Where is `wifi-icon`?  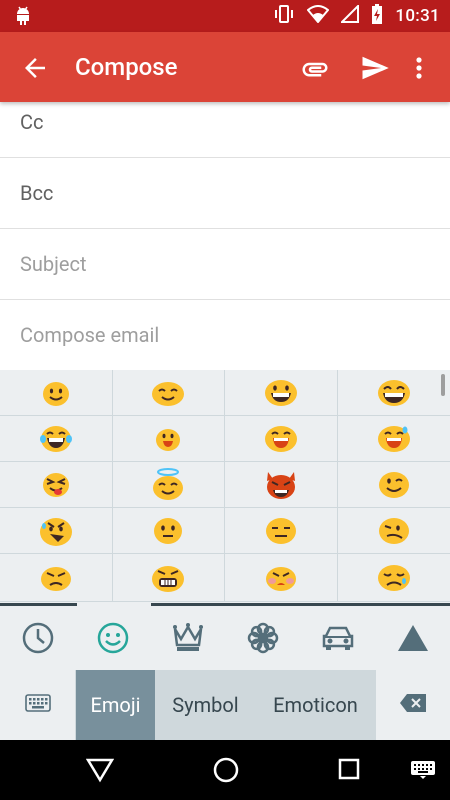 wifi-icon is located at coordinates (318, 16).